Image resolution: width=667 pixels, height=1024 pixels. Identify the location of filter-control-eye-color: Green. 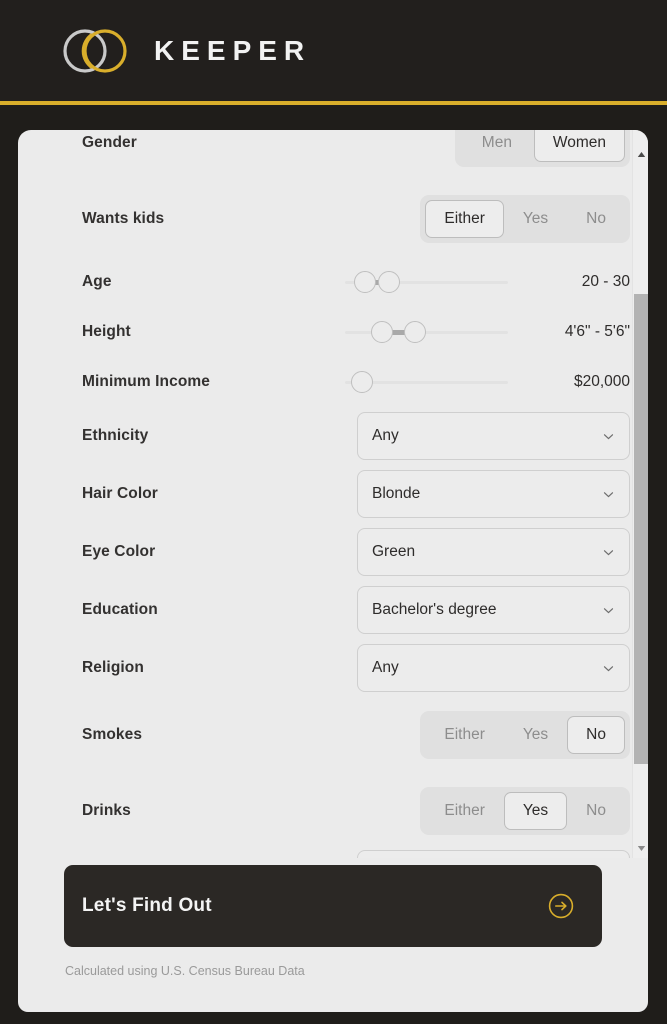
(493, 552).